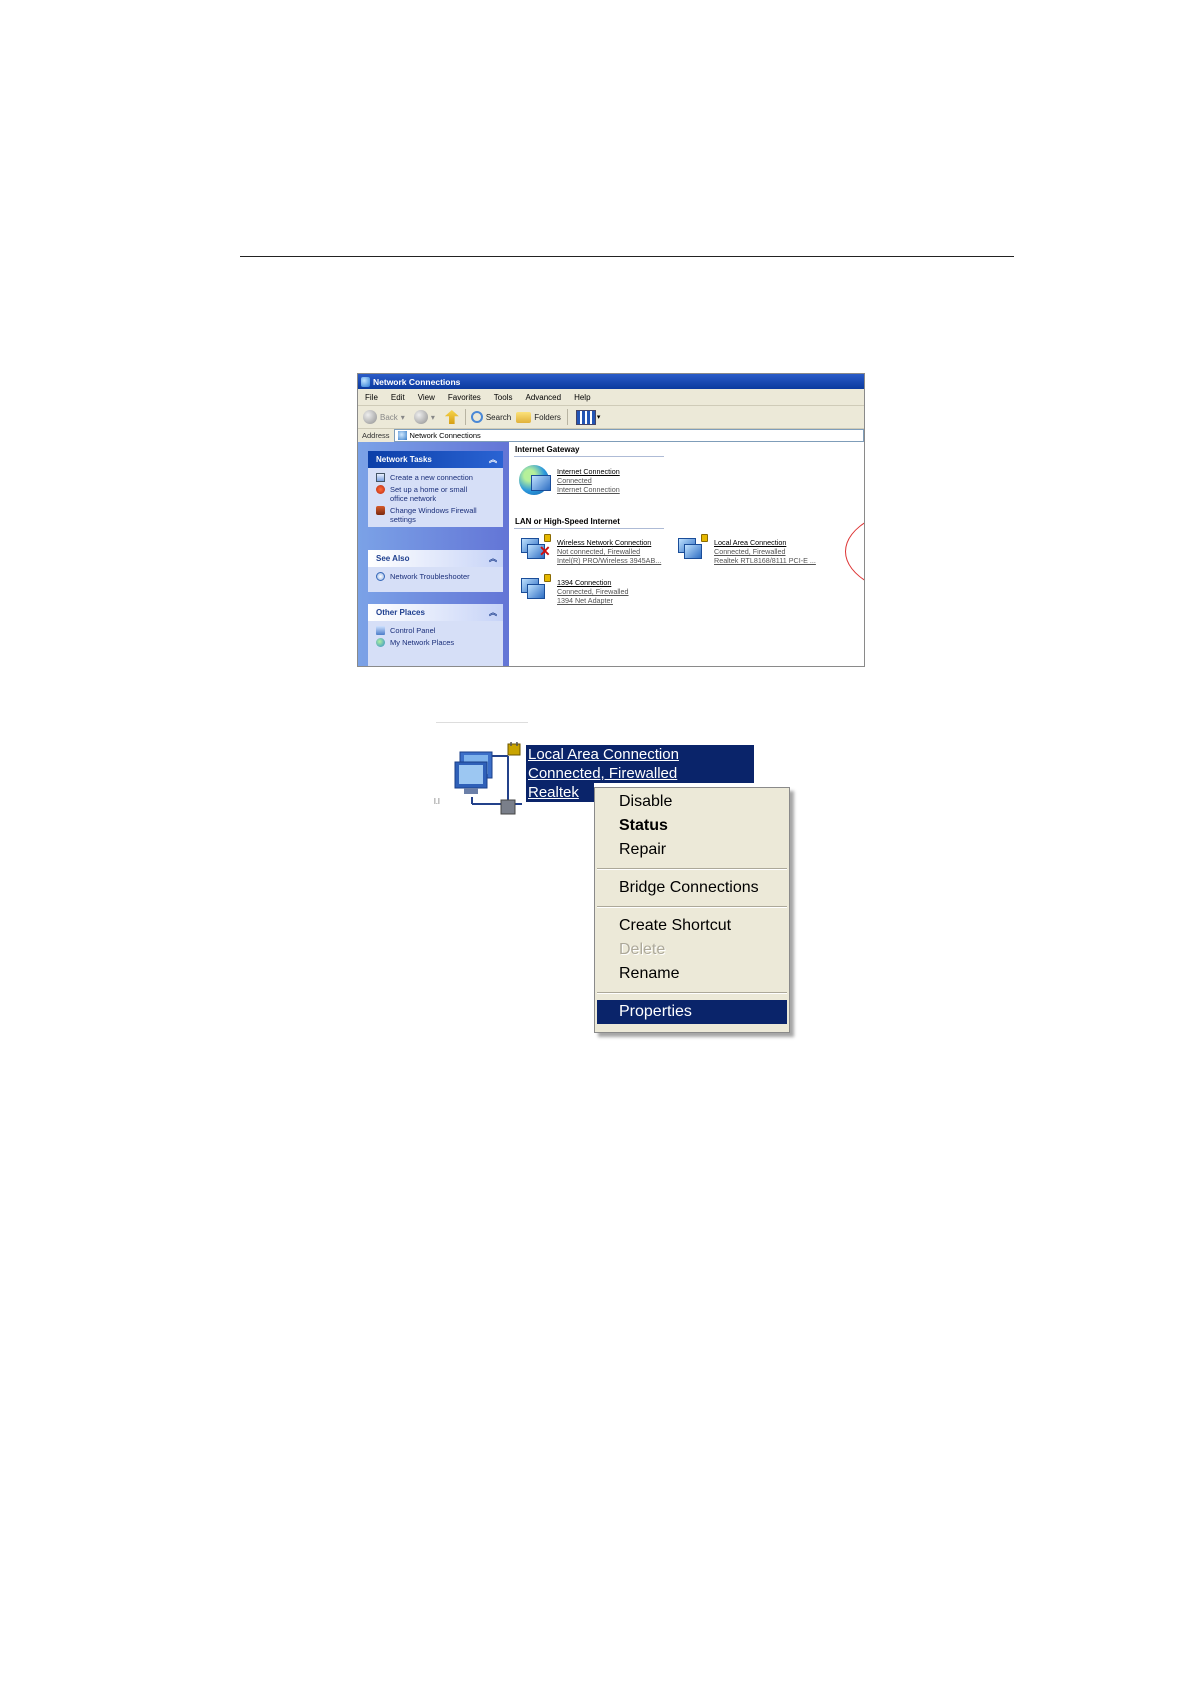 Image resolution: width=1190 pixels, height=1684 pixels. What do you see at coordinates (524, 417) in the screenshot?
I see `folder-icon` at bounding box center [524, 417].